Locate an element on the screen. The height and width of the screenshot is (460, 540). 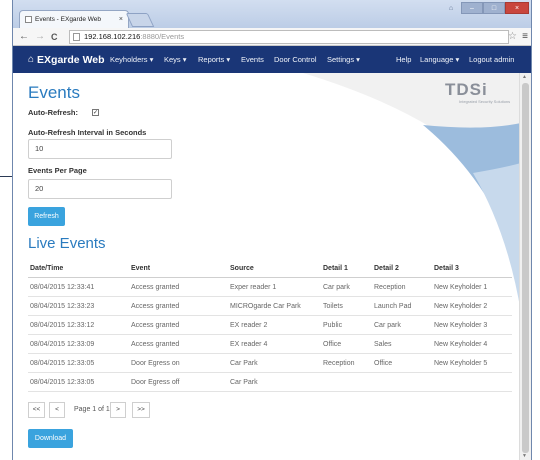
tab-title: Events - EXgarde Web is located at coordinates (68, 19).